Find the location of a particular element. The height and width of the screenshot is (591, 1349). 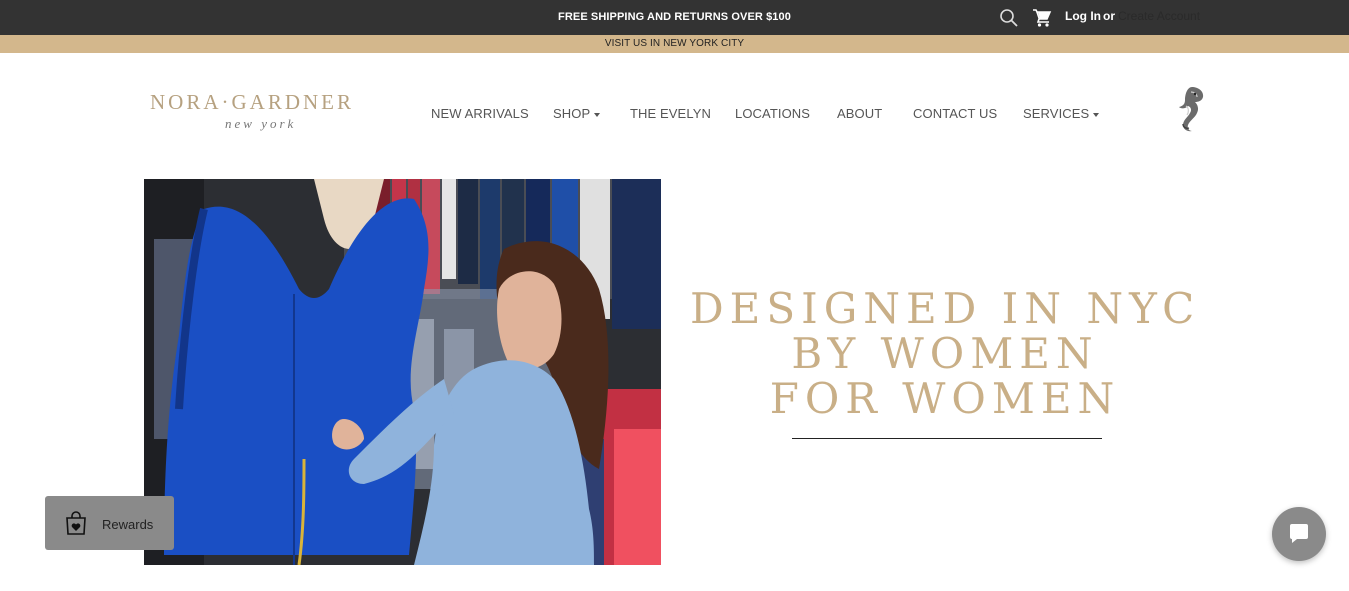

site-logo: NORA·GARDNER new york is located at coordinates (267, 111).